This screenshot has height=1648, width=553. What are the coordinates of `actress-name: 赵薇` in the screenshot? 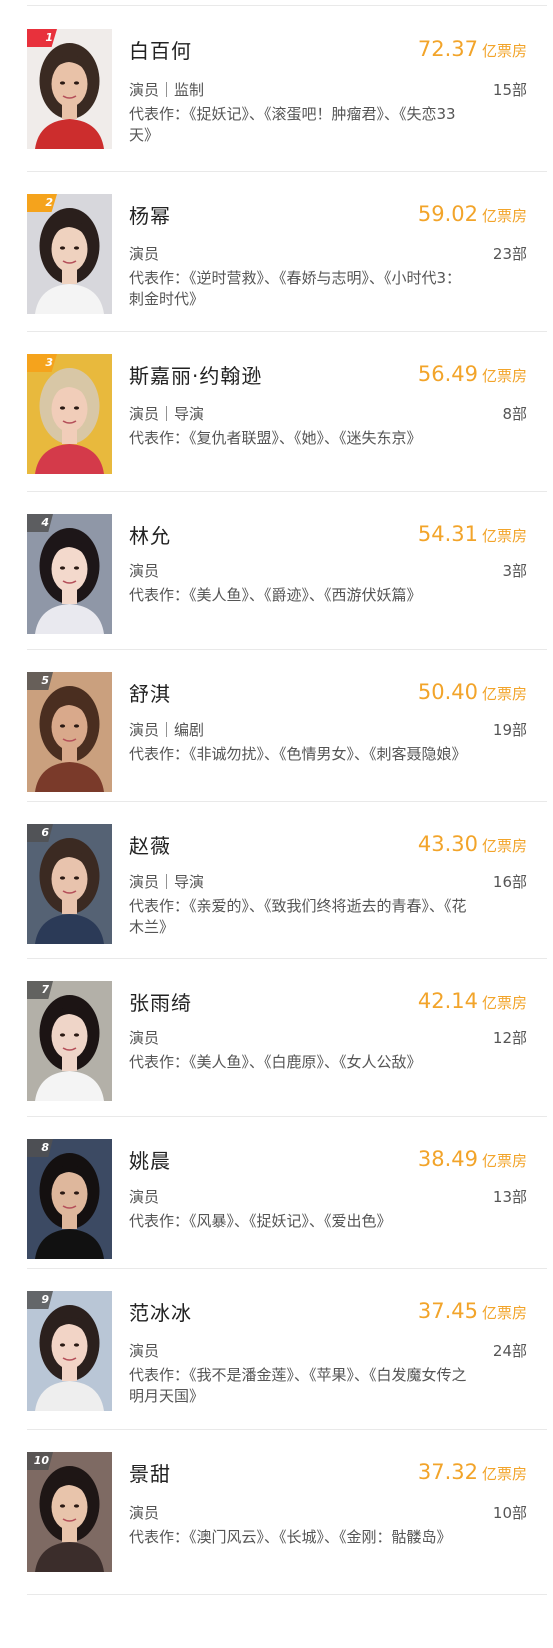 It's located at (150, 844).